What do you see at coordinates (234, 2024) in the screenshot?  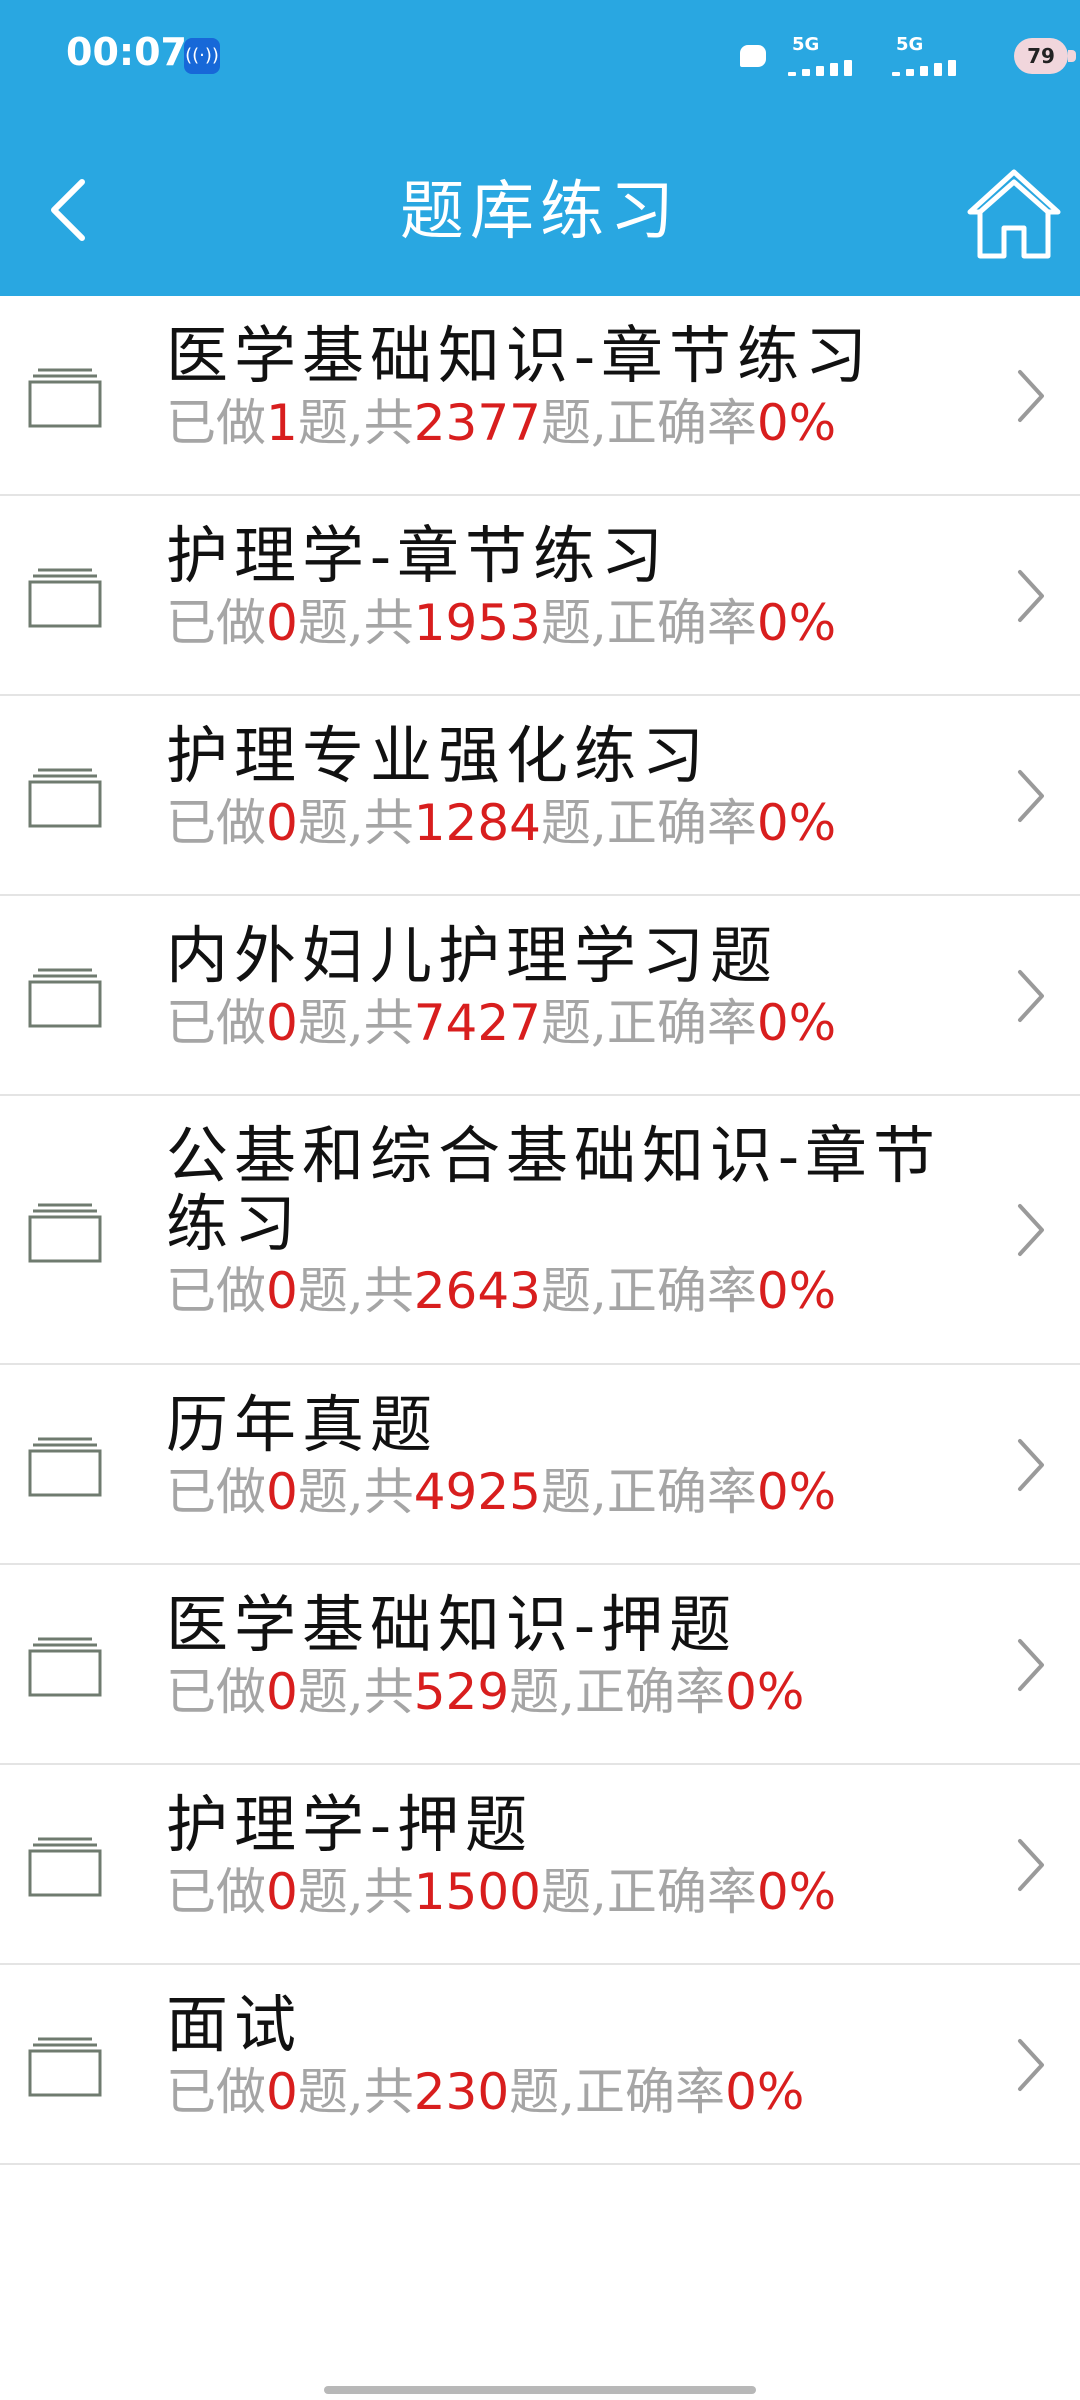 I see `item-title: 面试` at bounding box center [234, 2024].